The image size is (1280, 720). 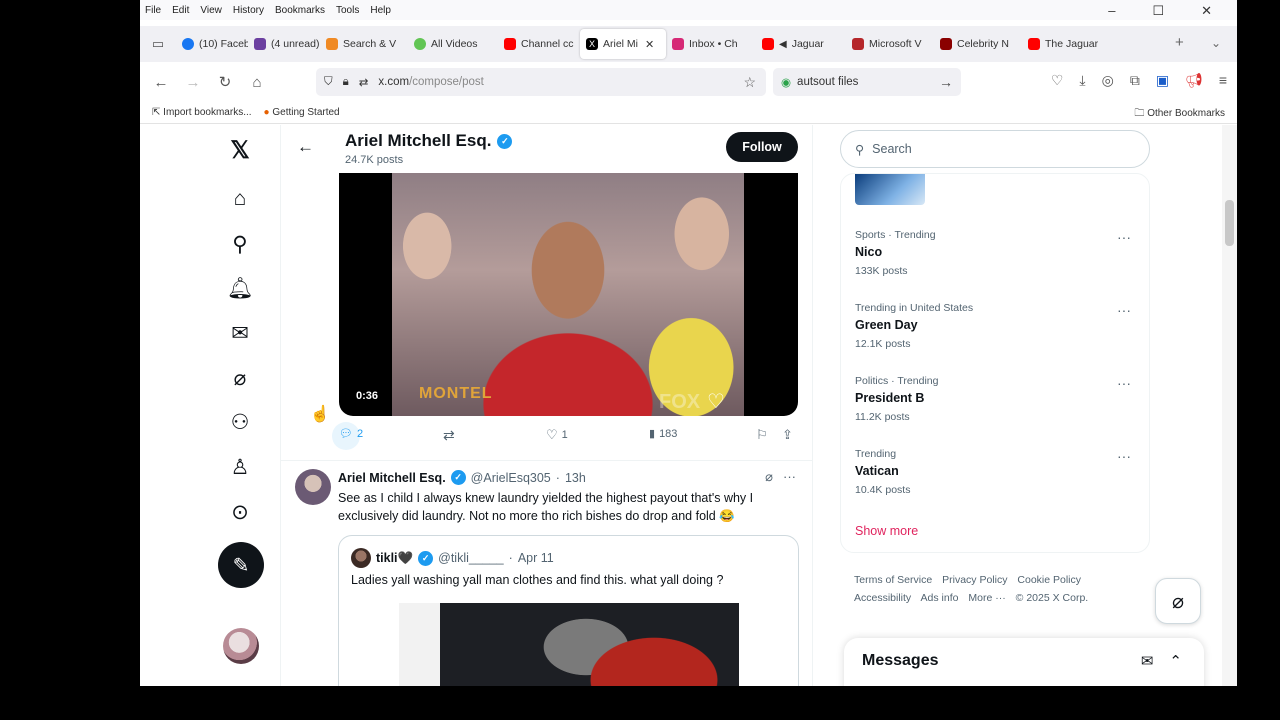 What do you see at coordinates (1049, 580) in the screenshot?
I see `cookie-link: Cookie Policy` at bounding box center [1049, 580].